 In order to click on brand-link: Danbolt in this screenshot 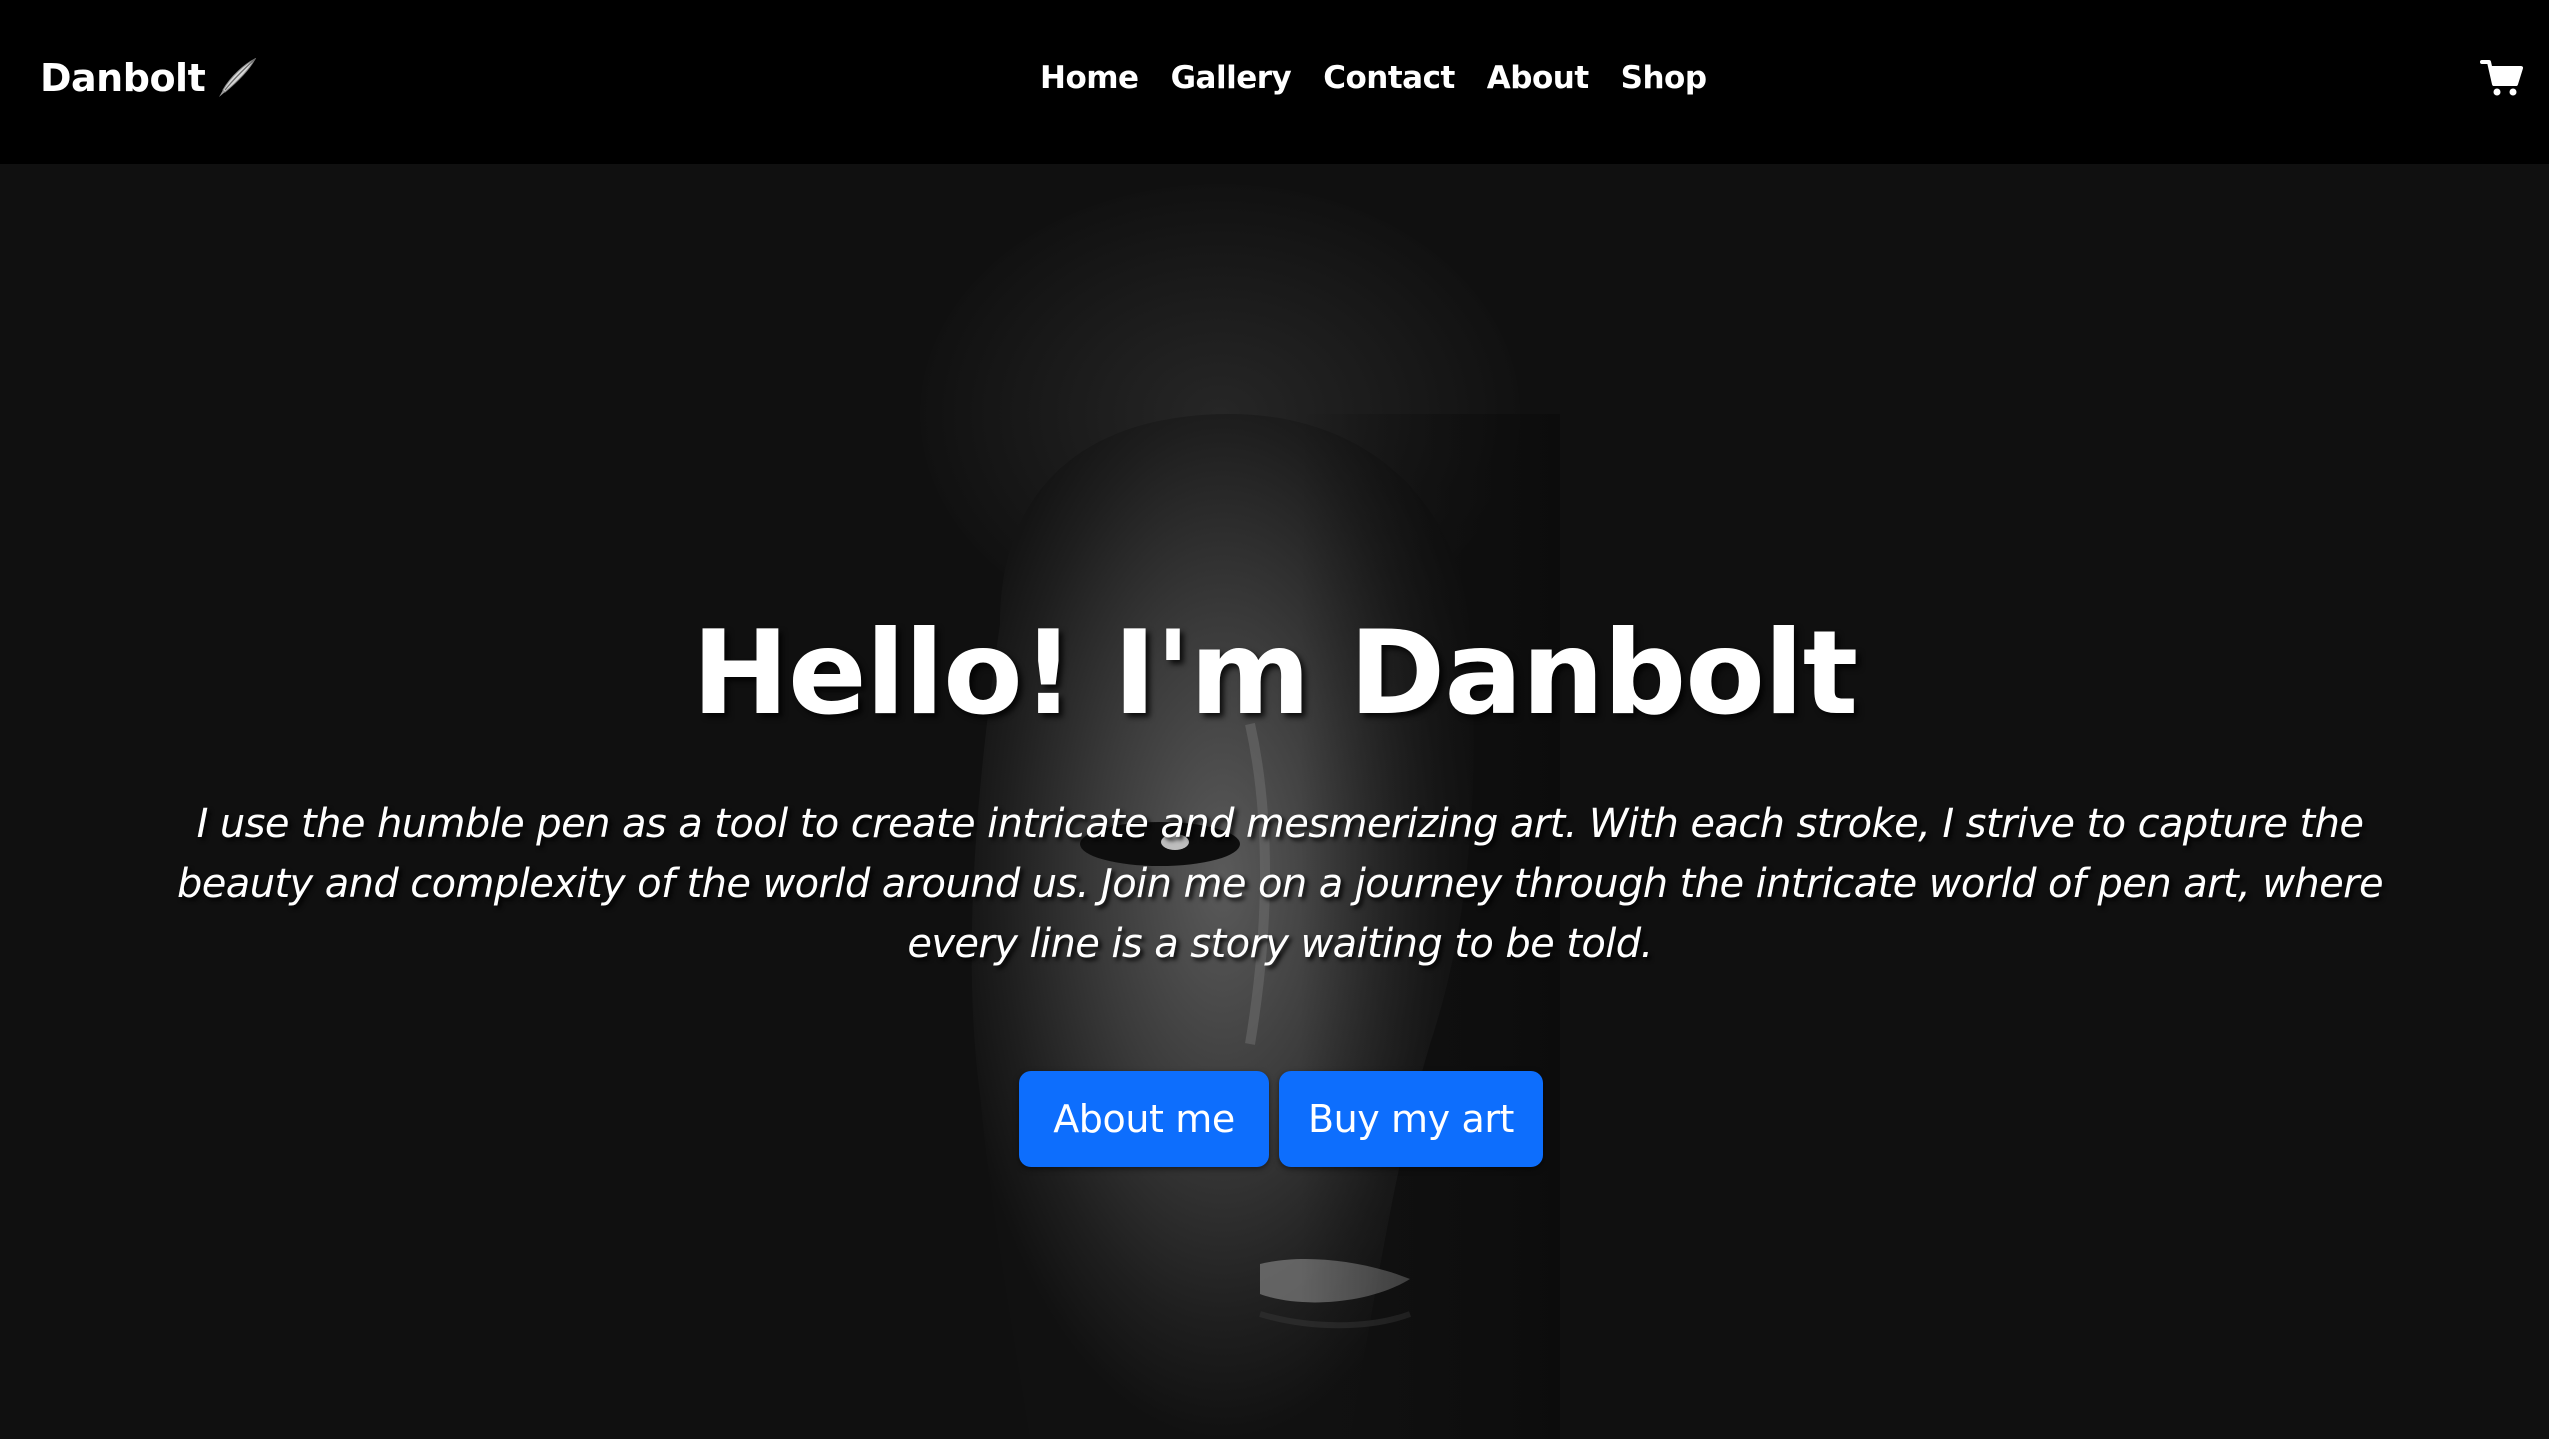, I will do `click(149, 78)`.